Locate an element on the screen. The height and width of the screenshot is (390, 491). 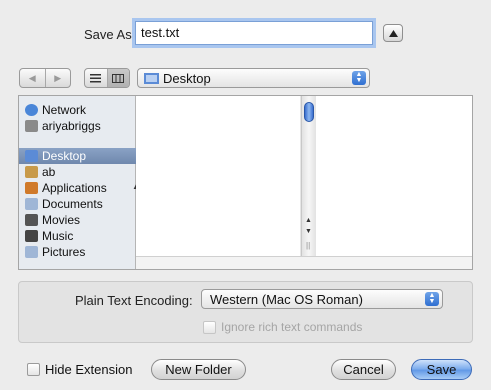
scroll-up-arrow-icon: ▲ is located at coordinates (308, 220).